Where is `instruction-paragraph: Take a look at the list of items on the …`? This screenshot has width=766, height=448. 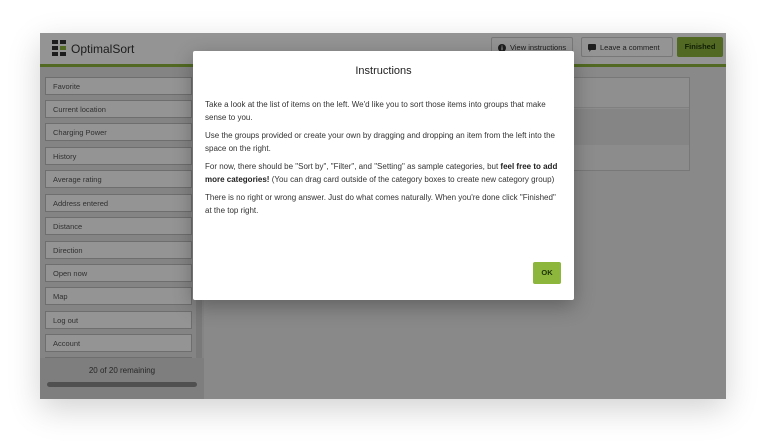 instruction-paragraph: Take a look at the list of items on the … is located at coordinates (375, 111).